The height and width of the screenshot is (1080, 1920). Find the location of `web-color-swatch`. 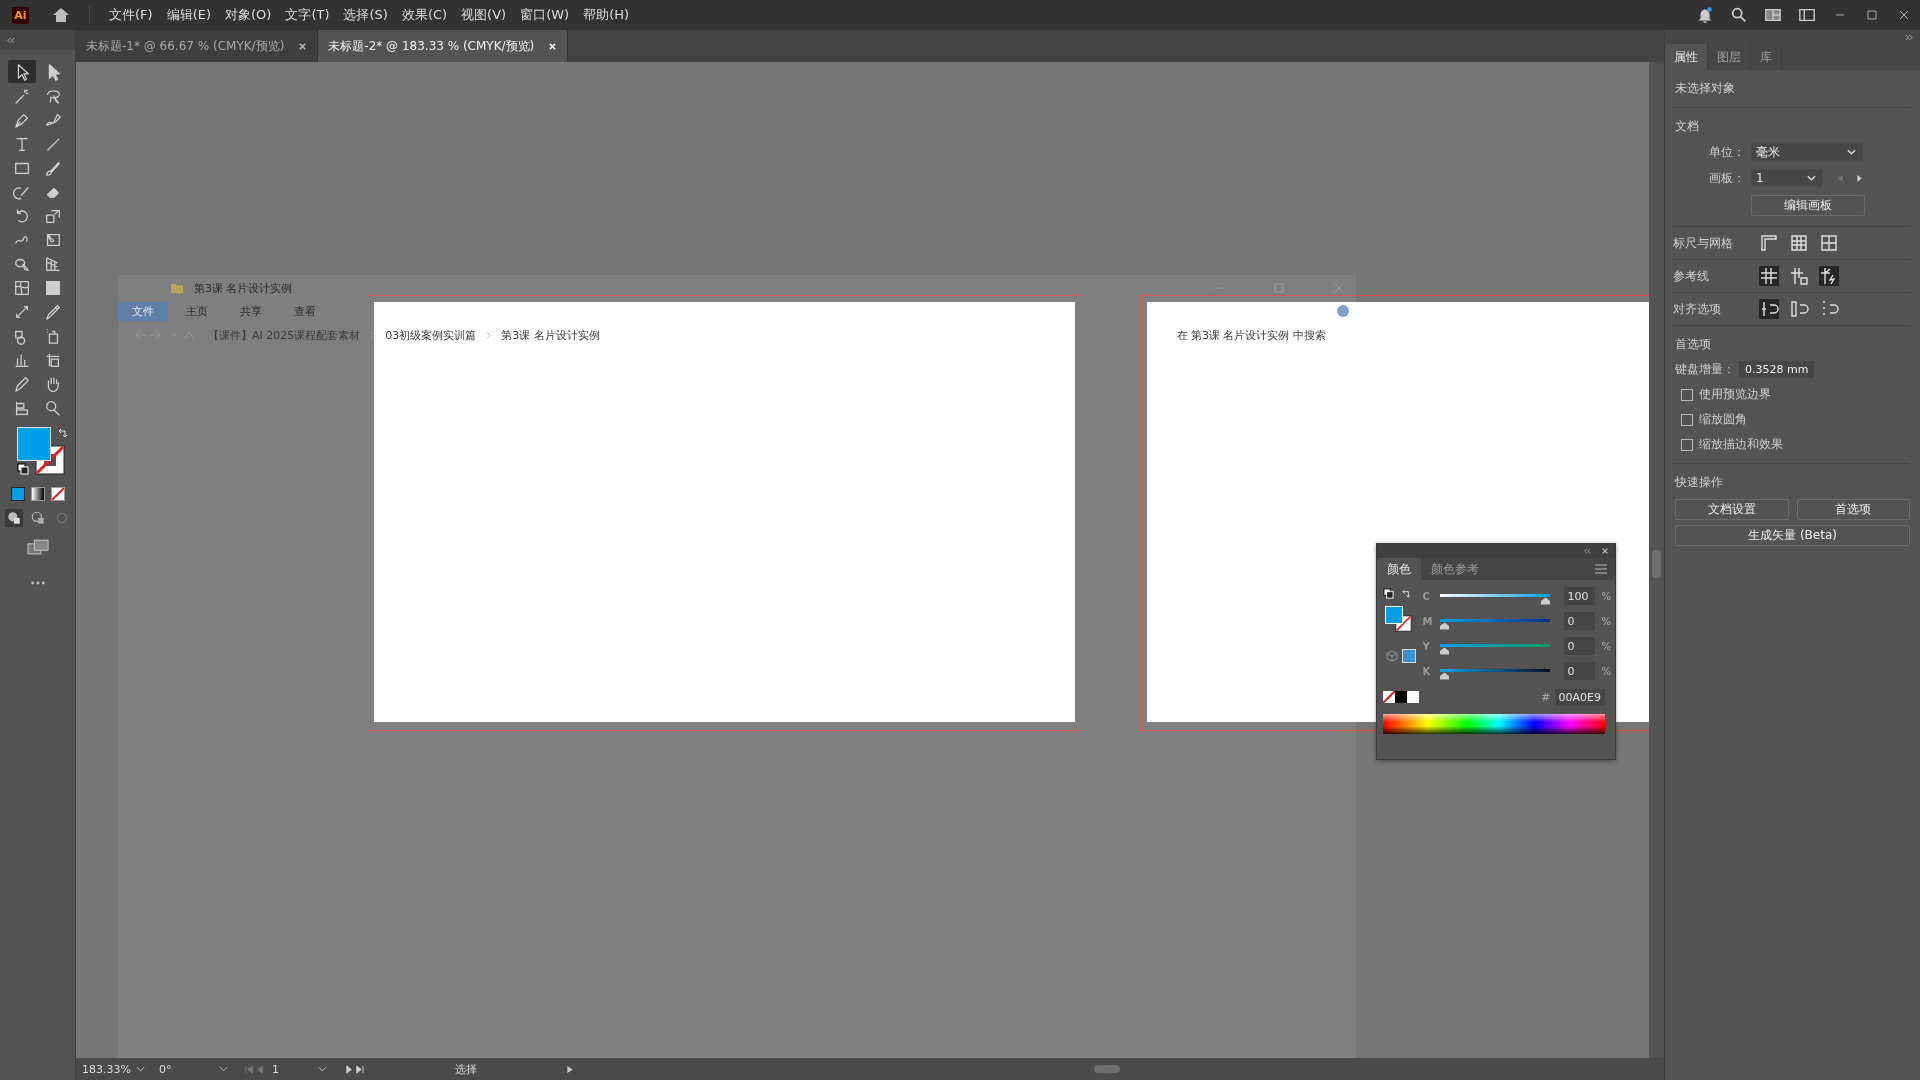

web-color-swatch is located at coordinates (1409, 656).